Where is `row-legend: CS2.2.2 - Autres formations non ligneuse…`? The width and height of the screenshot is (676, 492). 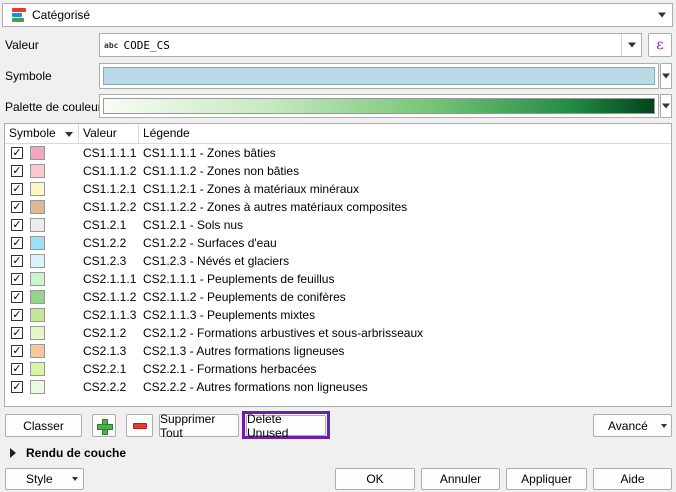
row-legend: CS2.2.2 - Autres formations non ligneuse… is located at coordinates (255, 387).